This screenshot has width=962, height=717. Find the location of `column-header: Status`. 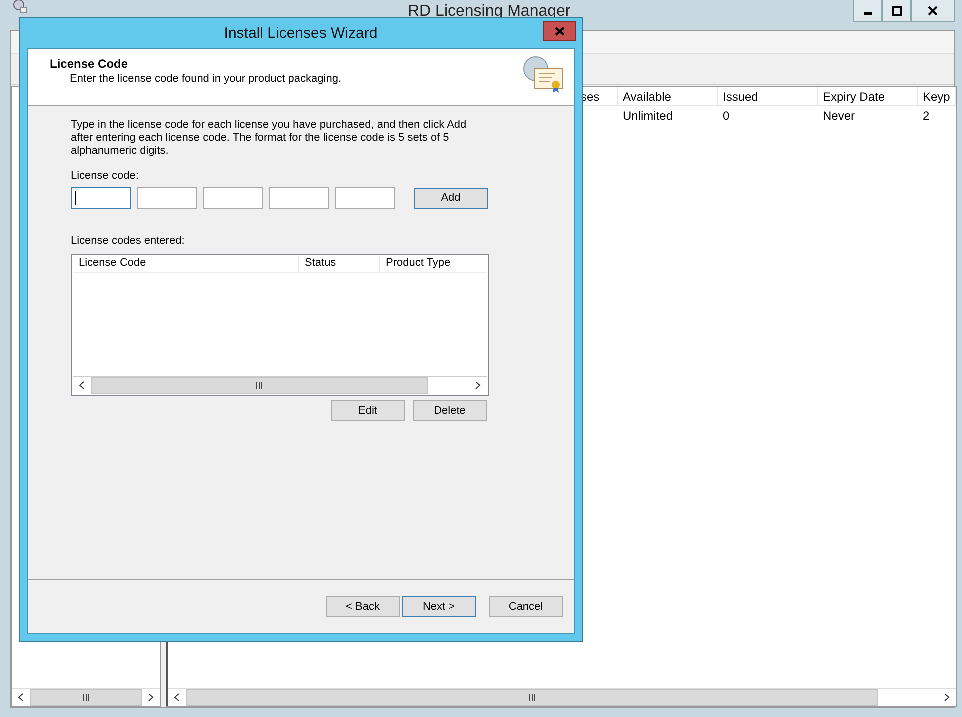

column-header: Status is located at coordinates (339, 264).